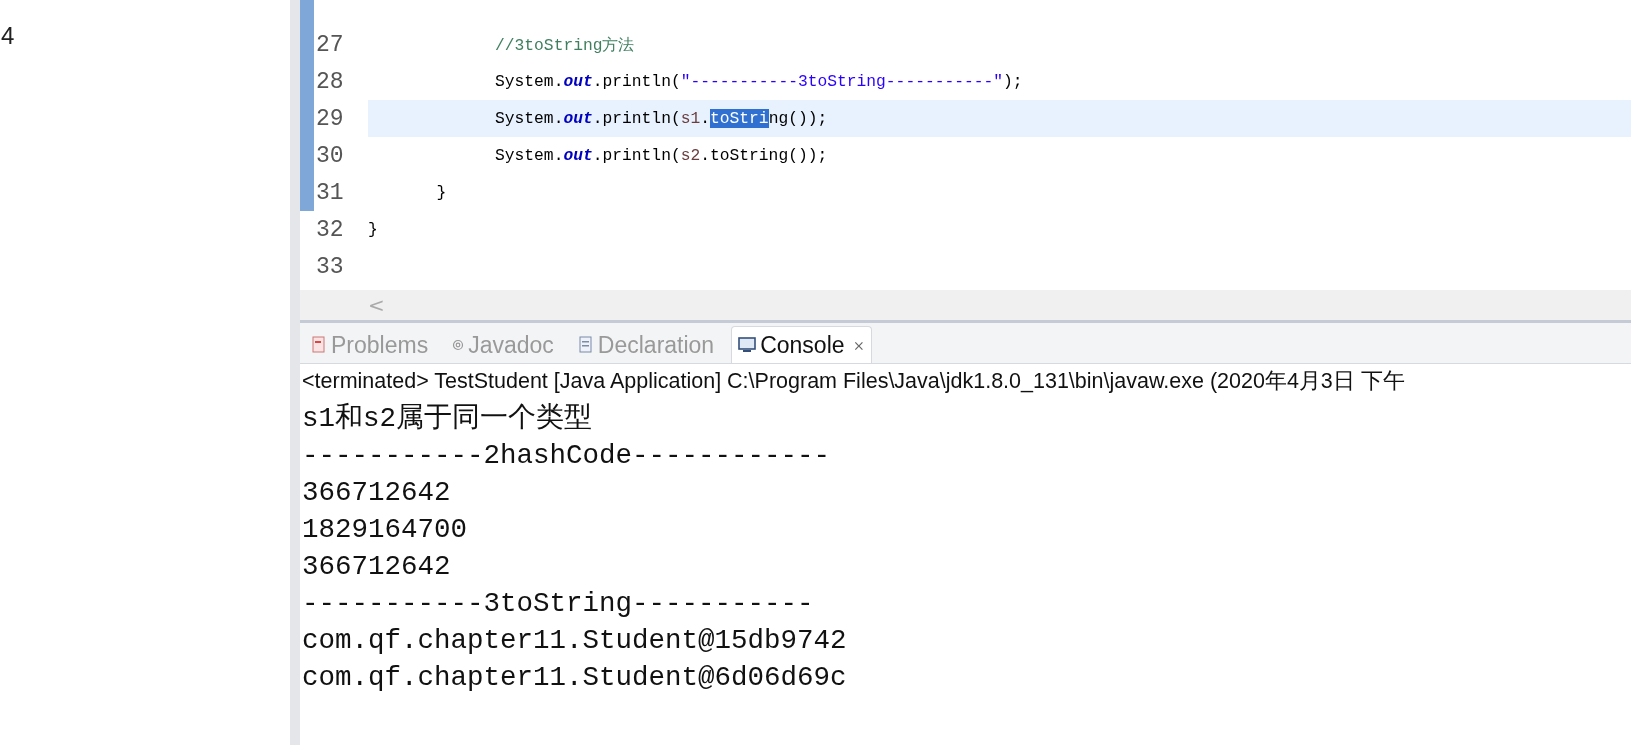 The width and height of the screenshot is (1631, 745). I want to click on problems-icon, so click(319, 345).